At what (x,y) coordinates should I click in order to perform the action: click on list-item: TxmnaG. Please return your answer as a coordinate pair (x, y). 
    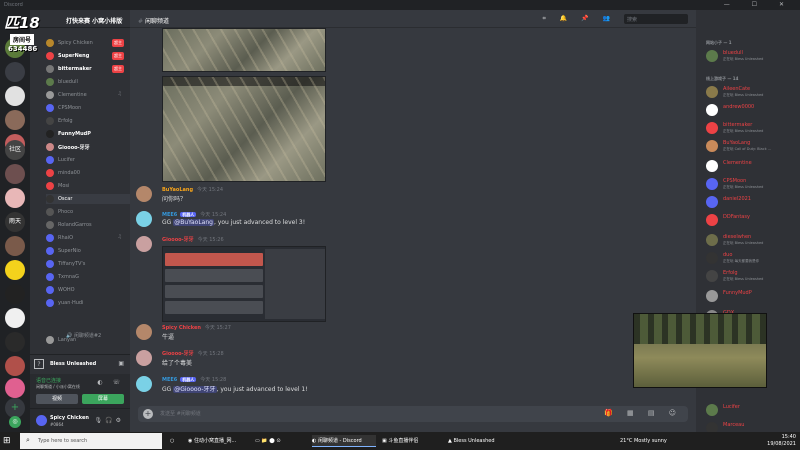
    Looking at the image, I should click on (88, 277).